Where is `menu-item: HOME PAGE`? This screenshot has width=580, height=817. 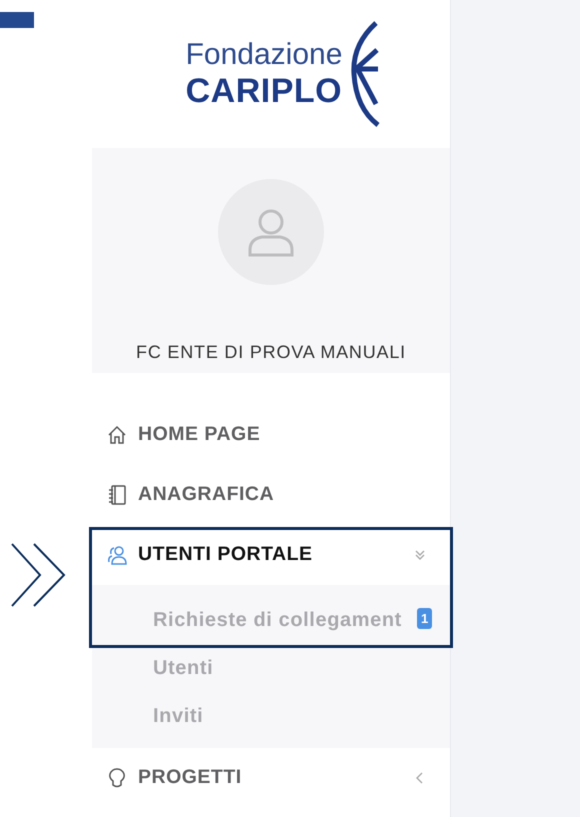 menu-item: HOME PAGE is located at coordinates (271, 435).